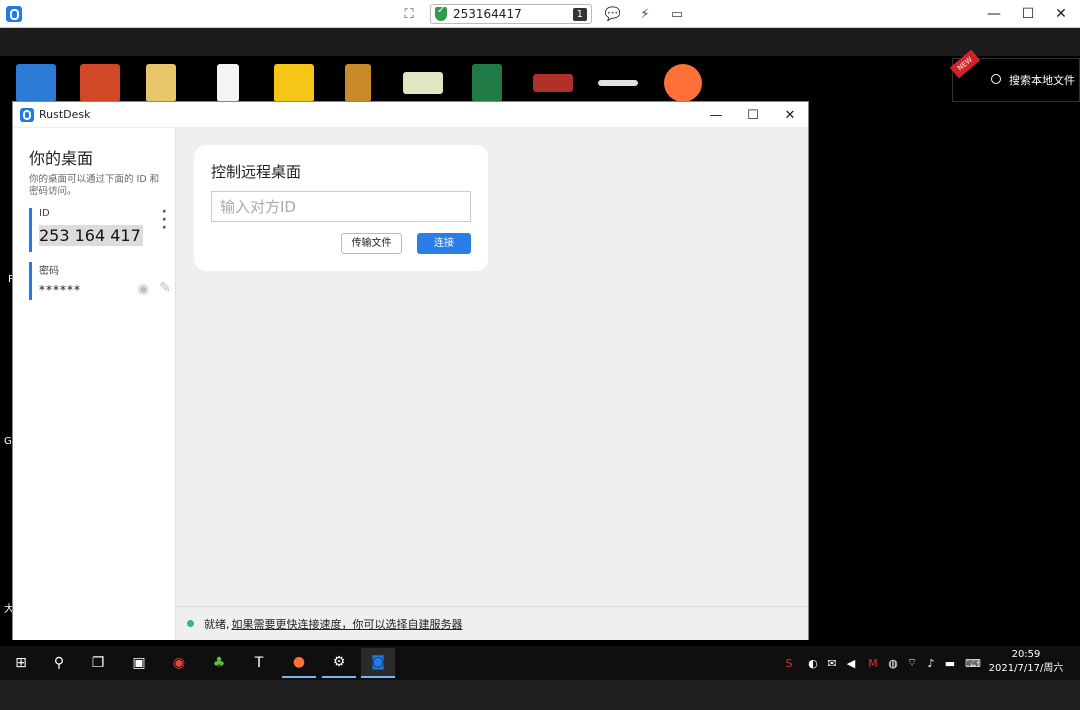 This screenshot has width=1080, height=710. Describe the element at coordinates (540, 695) in the screenshot. I see `viewer-bottom-strip` at that location.